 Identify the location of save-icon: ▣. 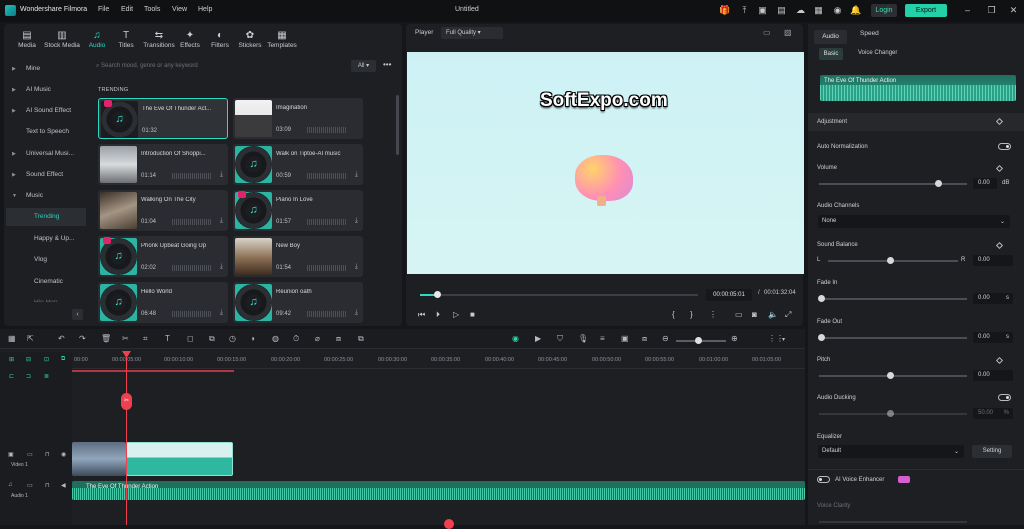
(762, 10).